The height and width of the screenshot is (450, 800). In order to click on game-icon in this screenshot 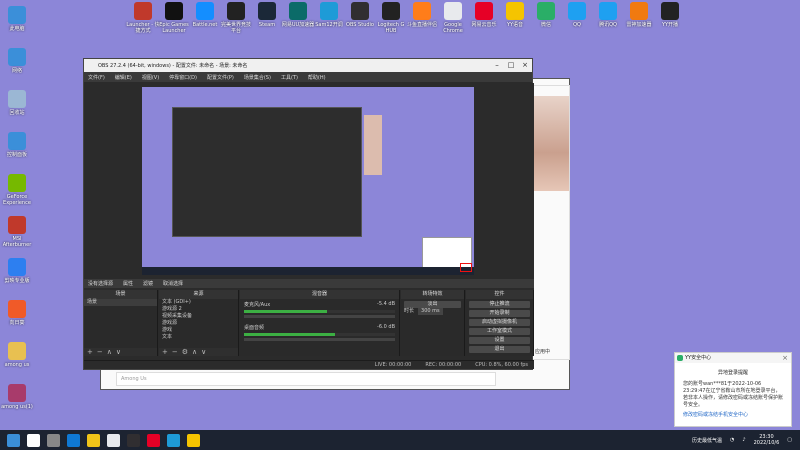, I will do `click(173, 440)`.